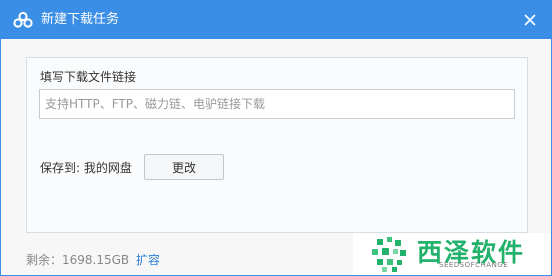 The image size is (552, 276). I want to click on expand-storage-link: 扩容, so click(148, 259).